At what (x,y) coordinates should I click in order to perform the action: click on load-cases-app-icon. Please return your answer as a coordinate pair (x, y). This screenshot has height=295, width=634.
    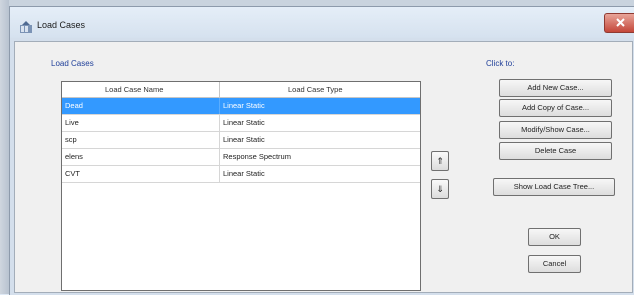
    Looking at the image, I should click on (26, 27).